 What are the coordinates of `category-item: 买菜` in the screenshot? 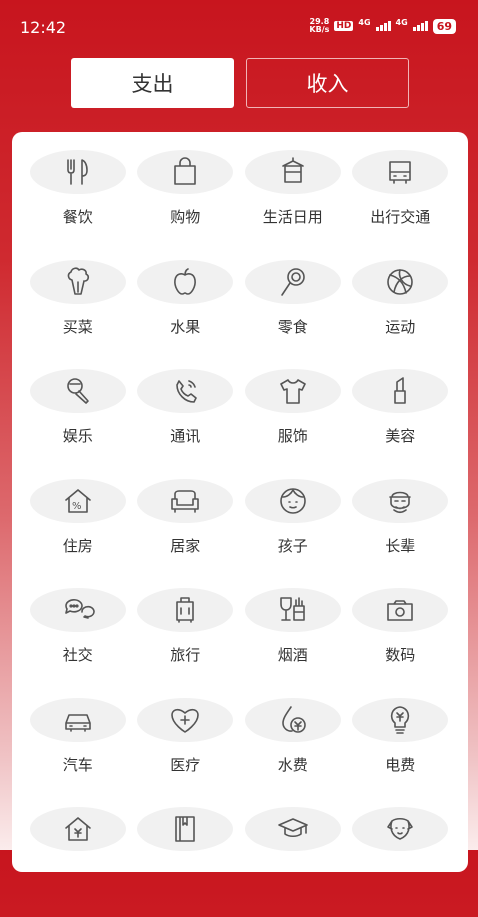 It's located at (78, 314).